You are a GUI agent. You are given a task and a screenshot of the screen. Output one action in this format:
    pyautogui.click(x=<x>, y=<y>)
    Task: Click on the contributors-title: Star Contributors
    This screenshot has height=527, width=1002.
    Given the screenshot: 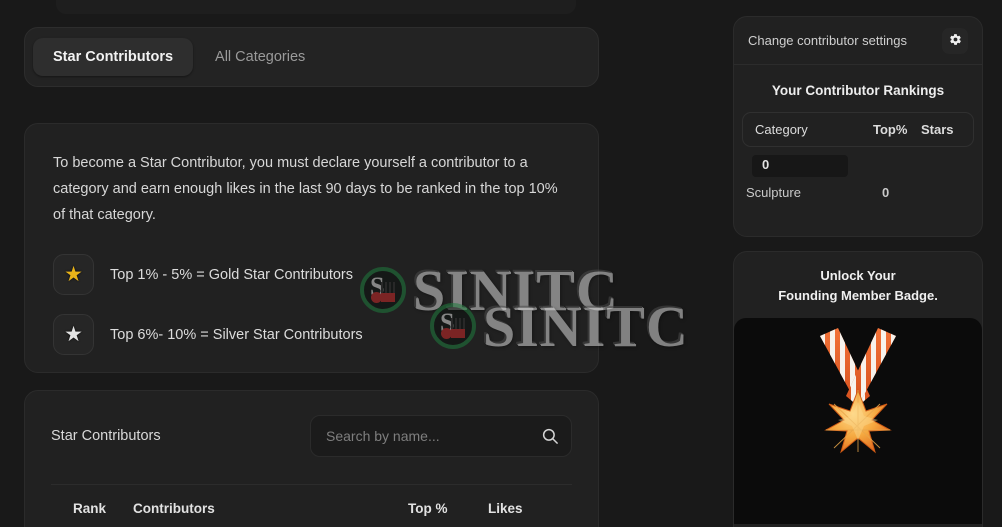 What is the action you would take?
    pyautogui.click(x=106, y=436)
    